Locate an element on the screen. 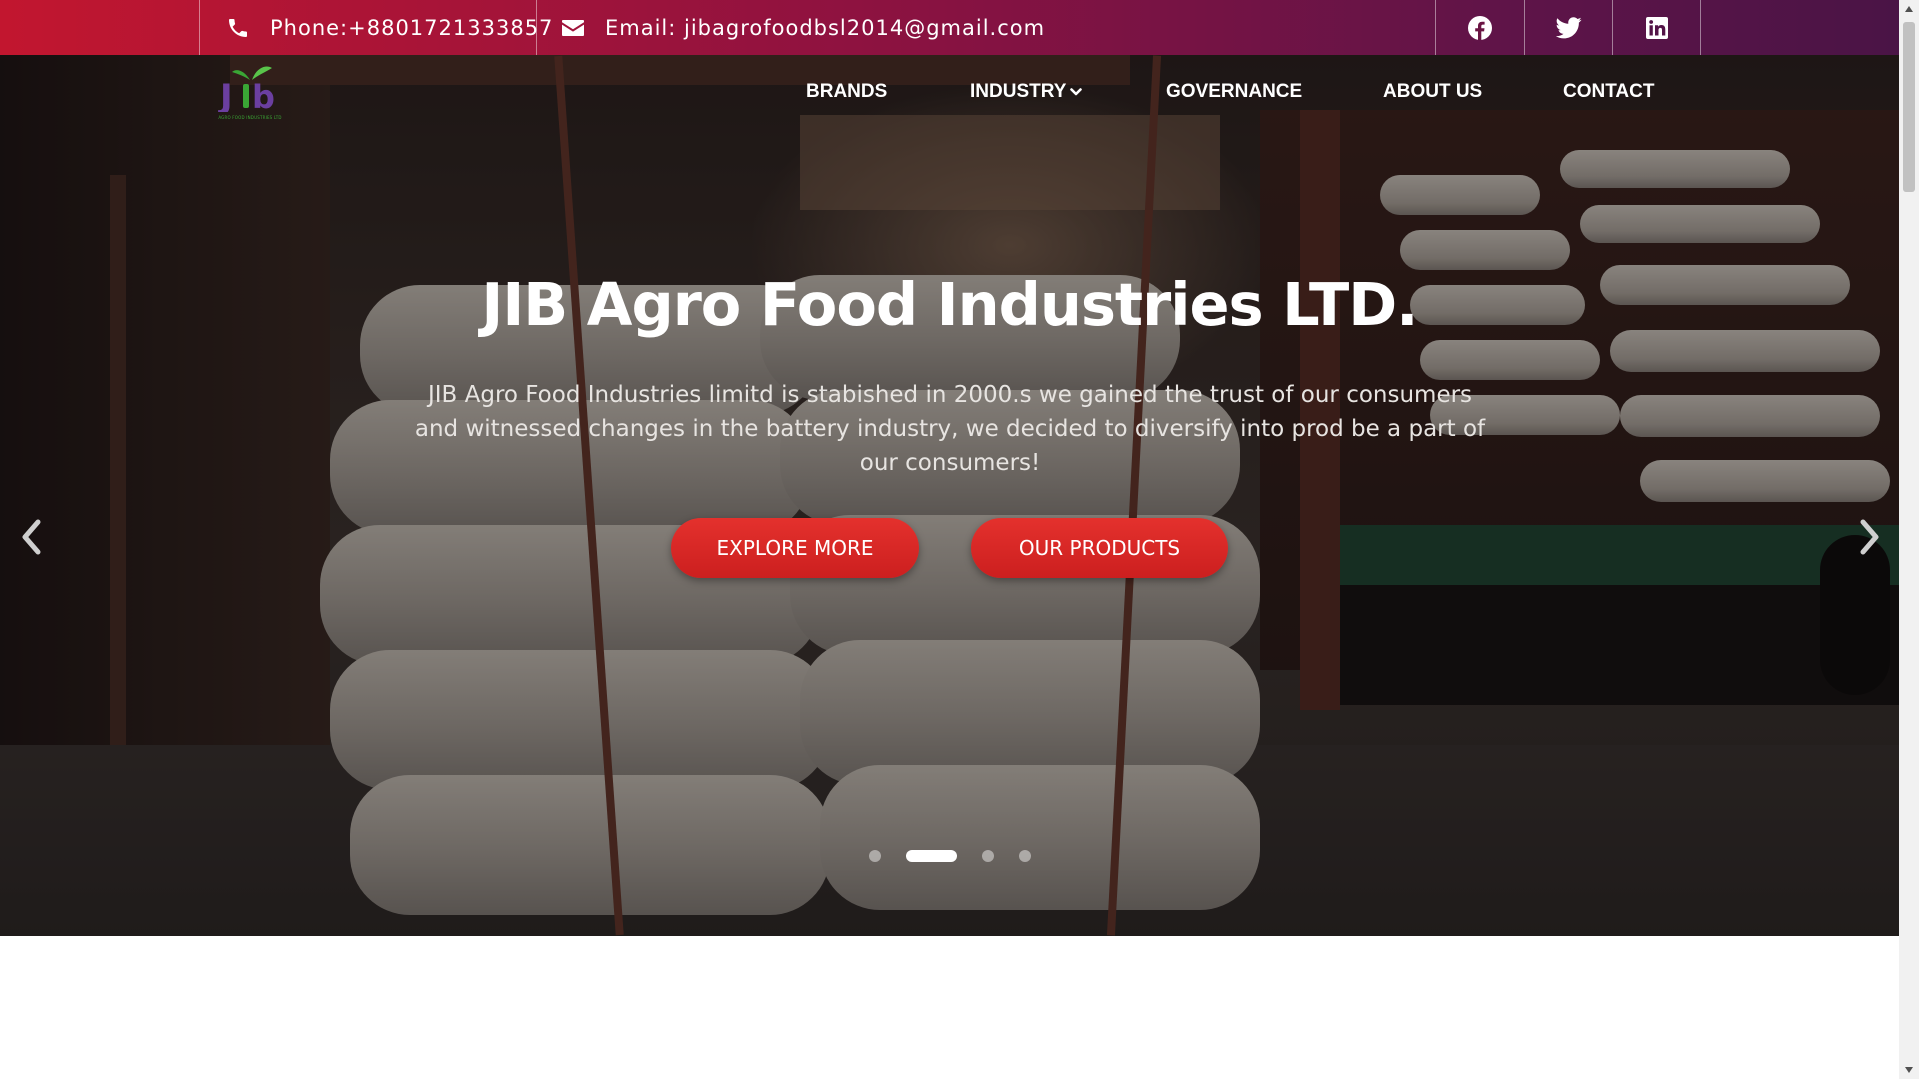 The height and width of the screenshot is (1079, 1919). nav-label: INDUSTRY is located at coordinates (1018, 91).